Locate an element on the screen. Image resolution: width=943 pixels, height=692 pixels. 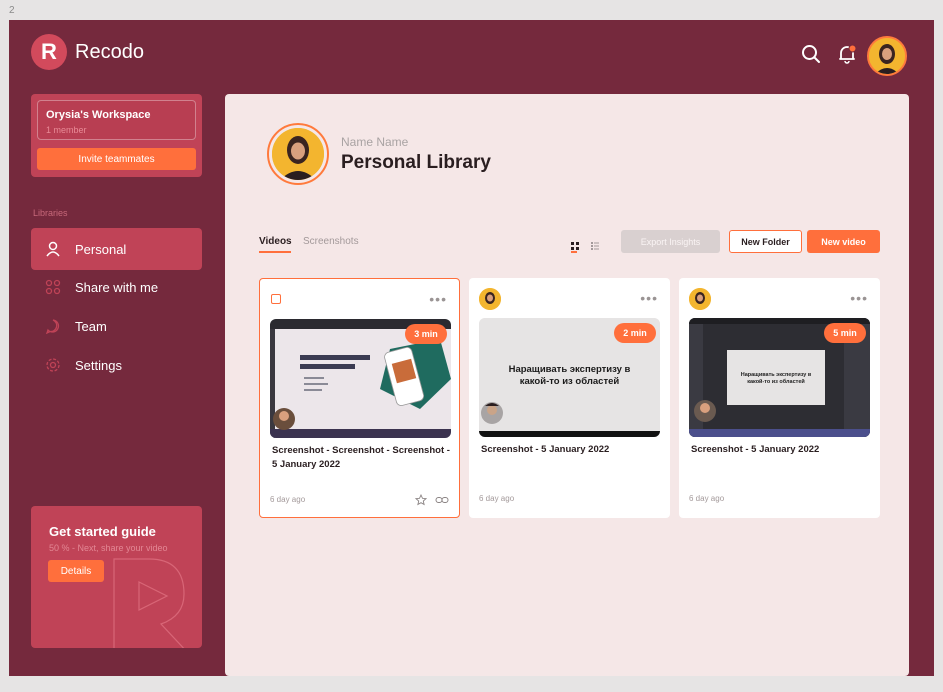
view-active-indicator is located at coordinates (574, 252).